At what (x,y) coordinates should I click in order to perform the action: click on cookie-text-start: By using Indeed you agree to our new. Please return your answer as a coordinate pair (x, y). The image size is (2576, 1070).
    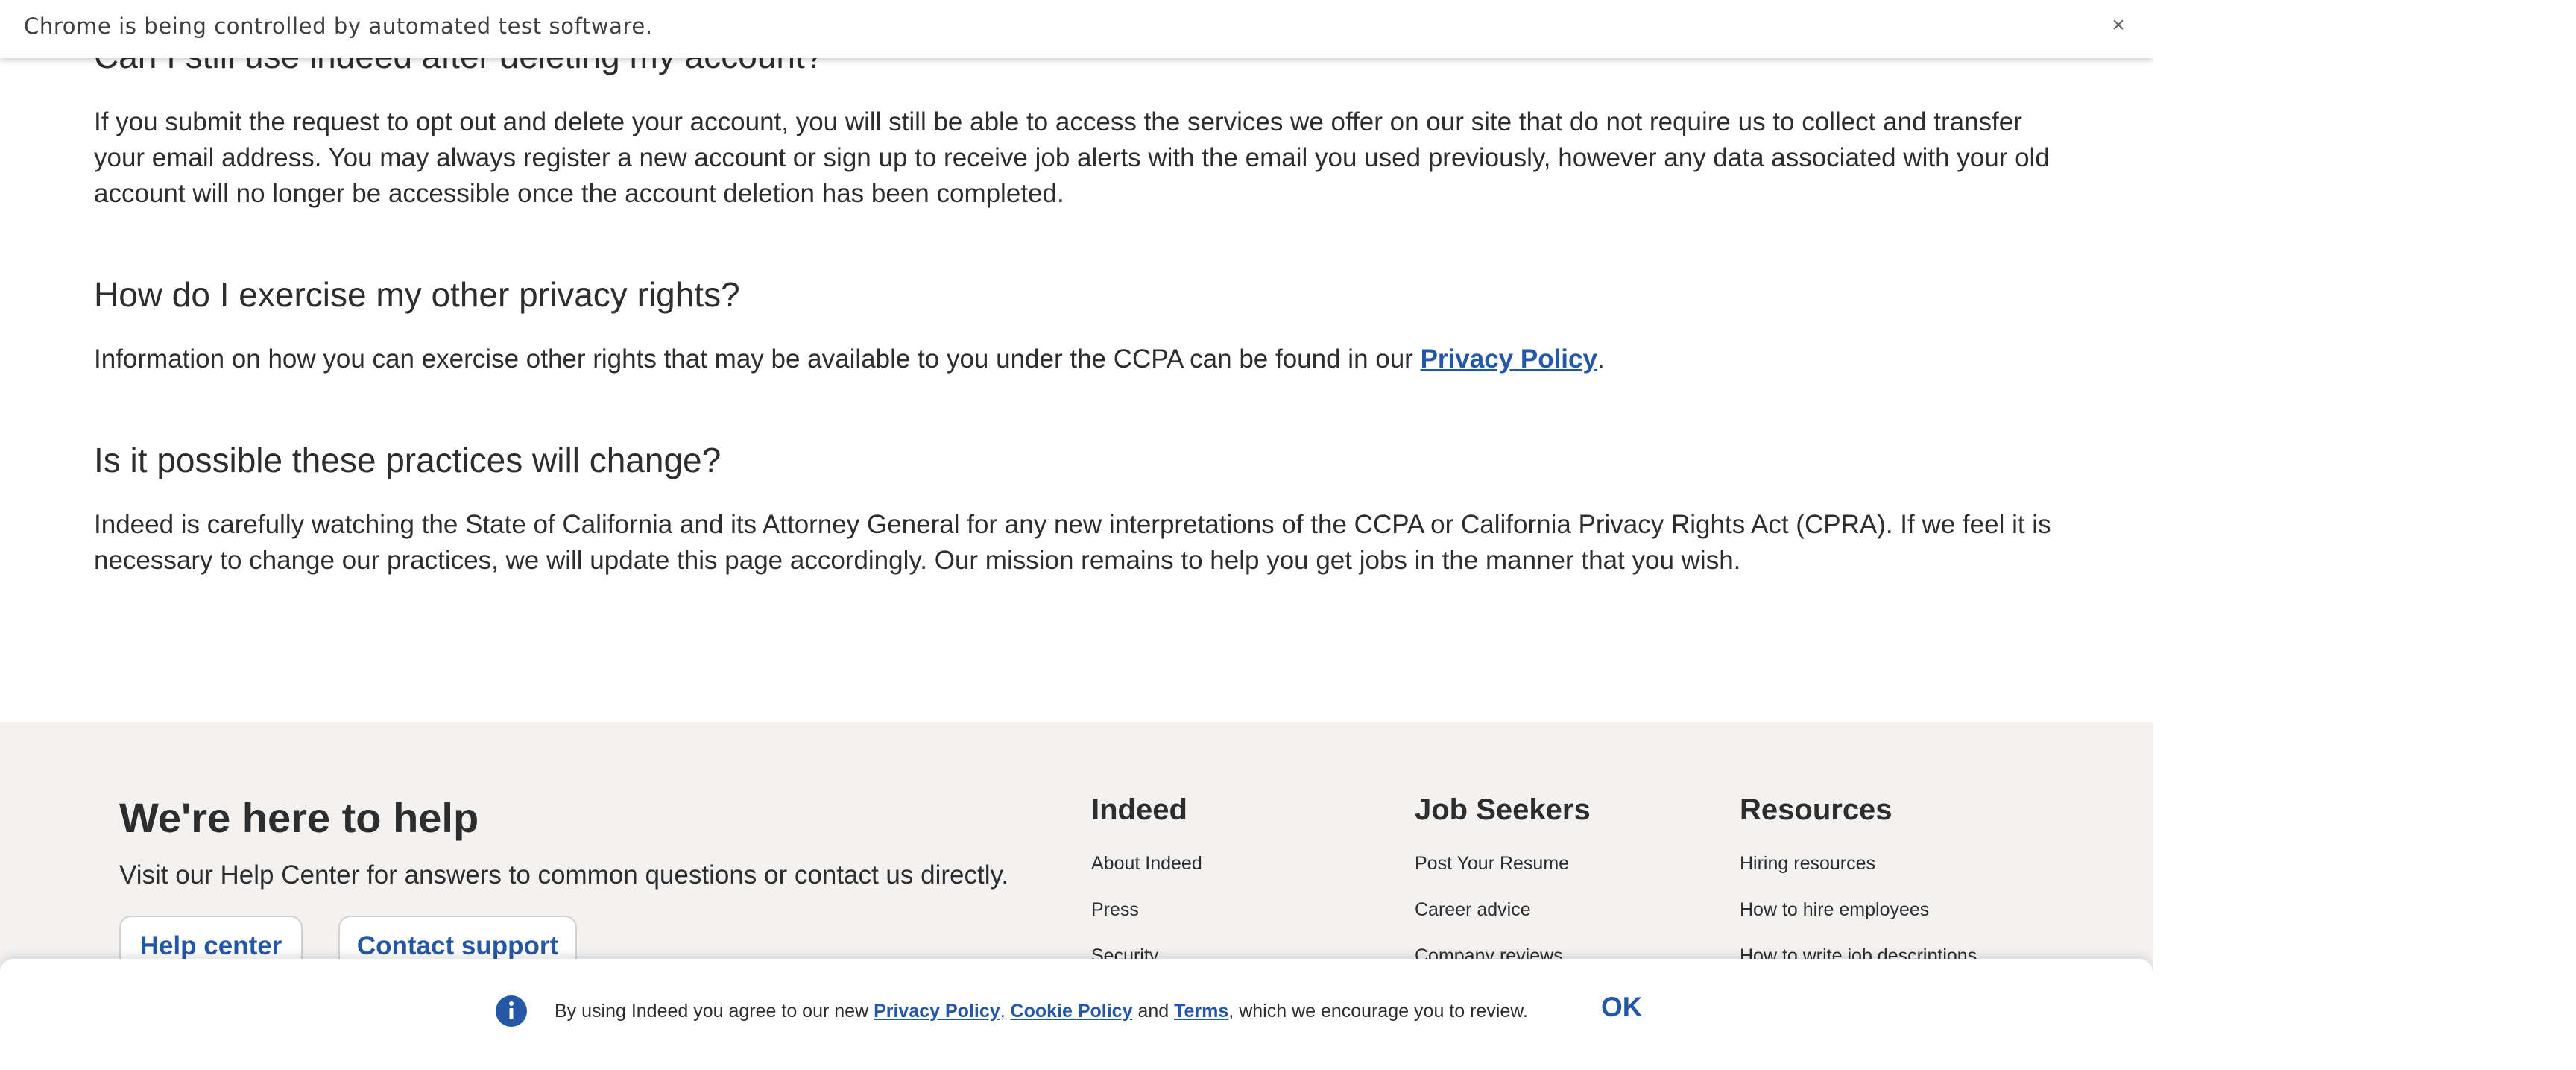
    Looking at the image, I should click on (714, 1012).